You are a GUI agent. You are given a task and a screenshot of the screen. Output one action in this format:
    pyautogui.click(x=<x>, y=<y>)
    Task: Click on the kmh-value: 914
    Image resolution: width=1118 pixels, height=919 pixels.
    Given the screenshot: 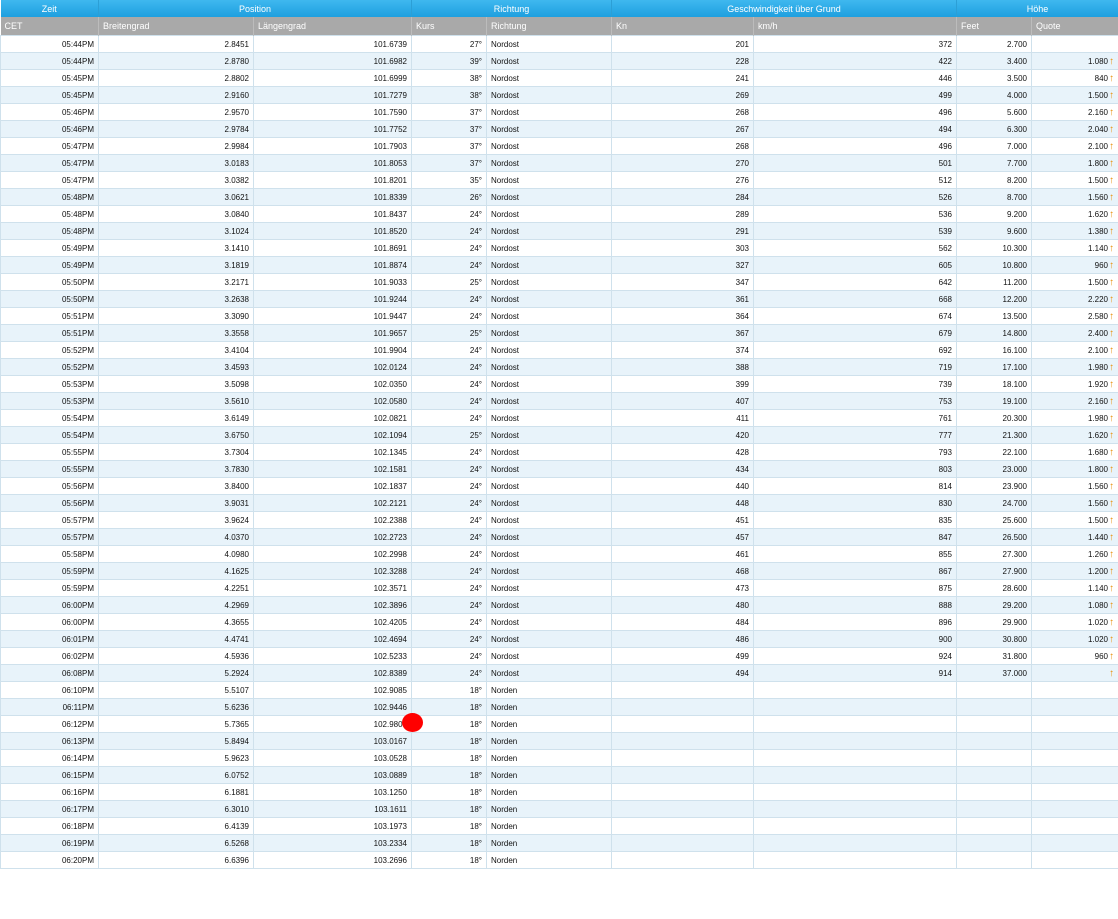 What is the action you would take?
    pyautogui.click(x=945, y=673)
    